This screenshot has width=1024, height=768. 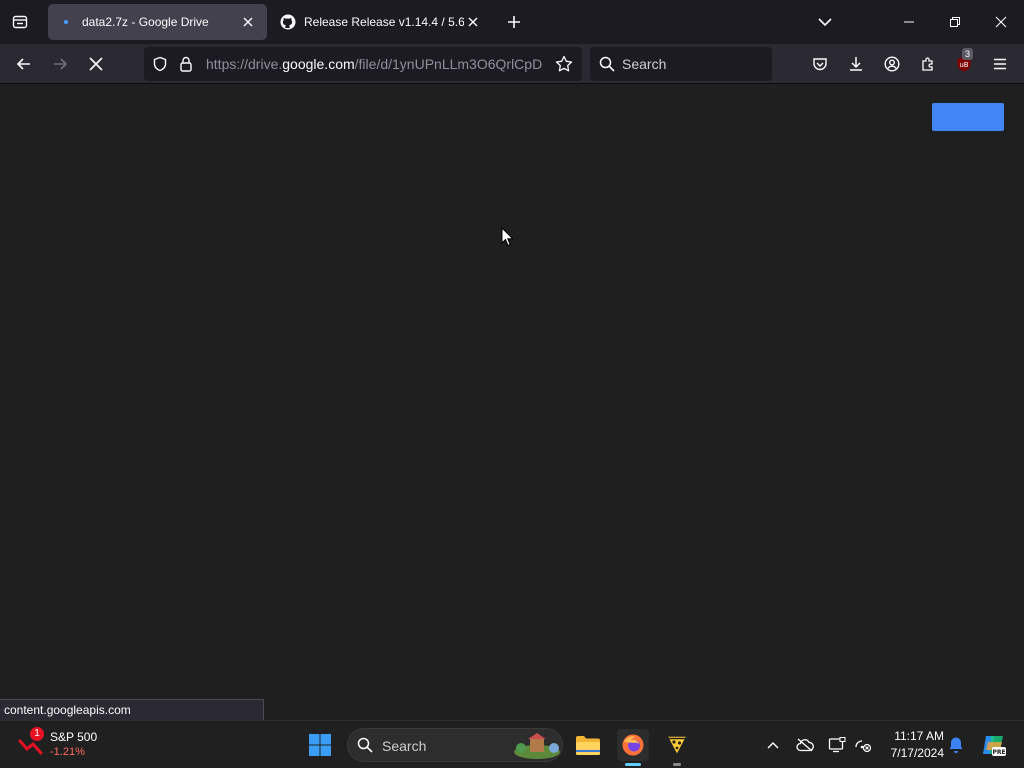 I want to click on url-prefix: https://drive., so click(x=244, y=64).